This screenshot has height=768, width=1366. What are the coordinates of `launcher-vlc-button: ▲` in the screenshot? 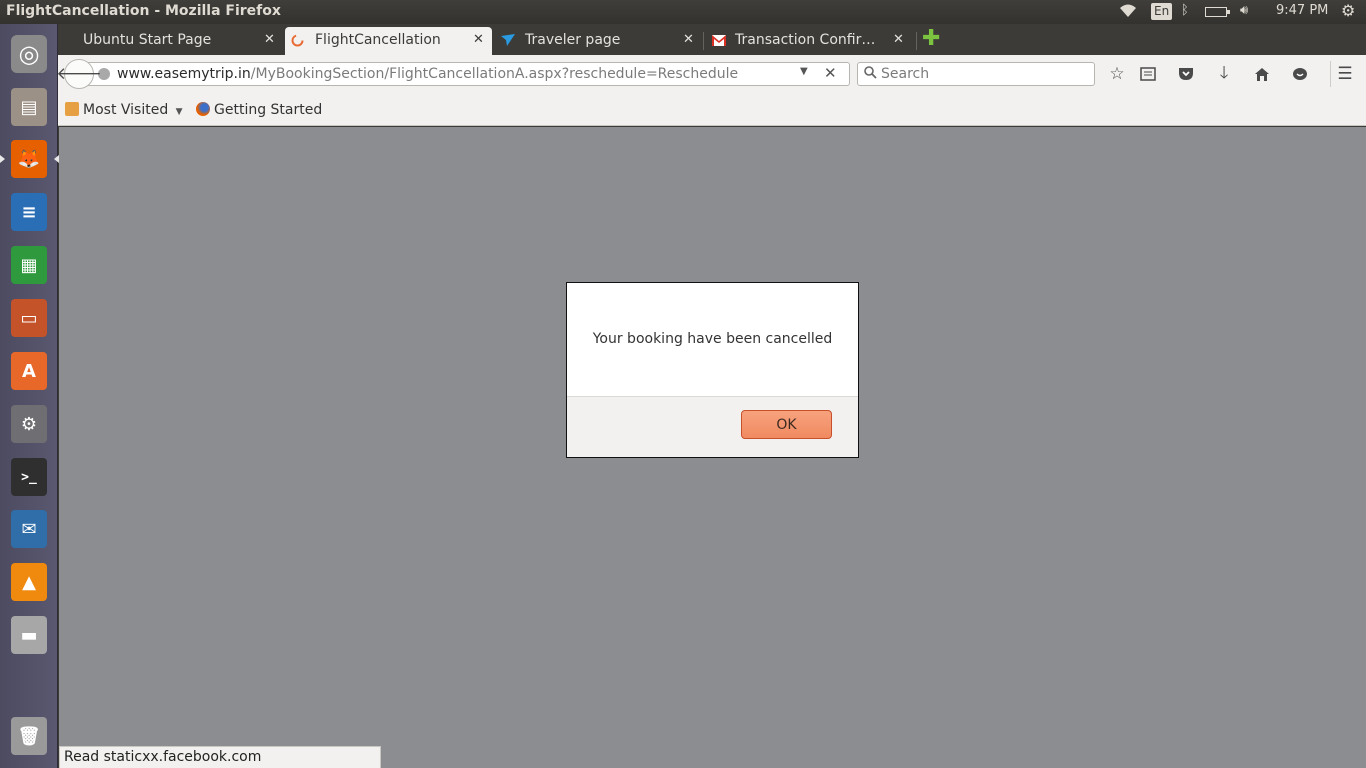 It's located at (29, 582).